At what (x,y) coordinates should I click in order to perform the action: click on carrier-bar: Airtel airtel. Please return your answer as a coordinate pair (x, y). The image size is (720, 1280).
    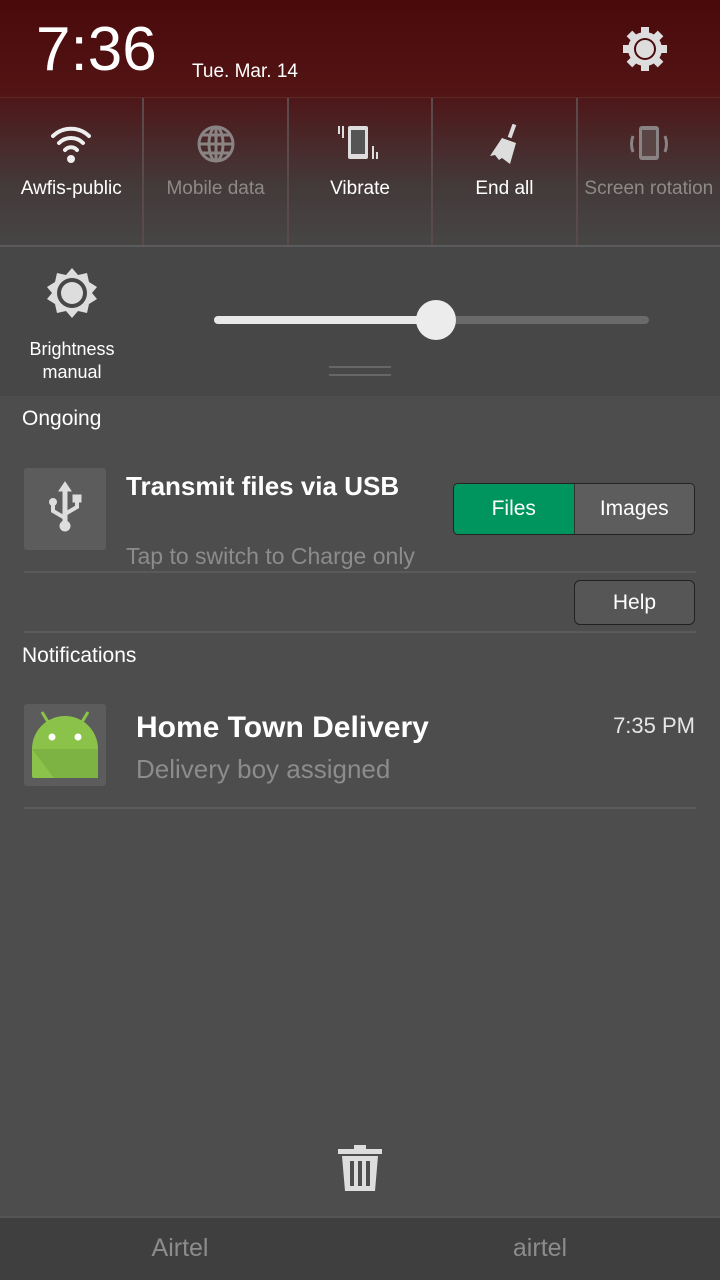
    Looking at the image, I should click on (360, 1248).